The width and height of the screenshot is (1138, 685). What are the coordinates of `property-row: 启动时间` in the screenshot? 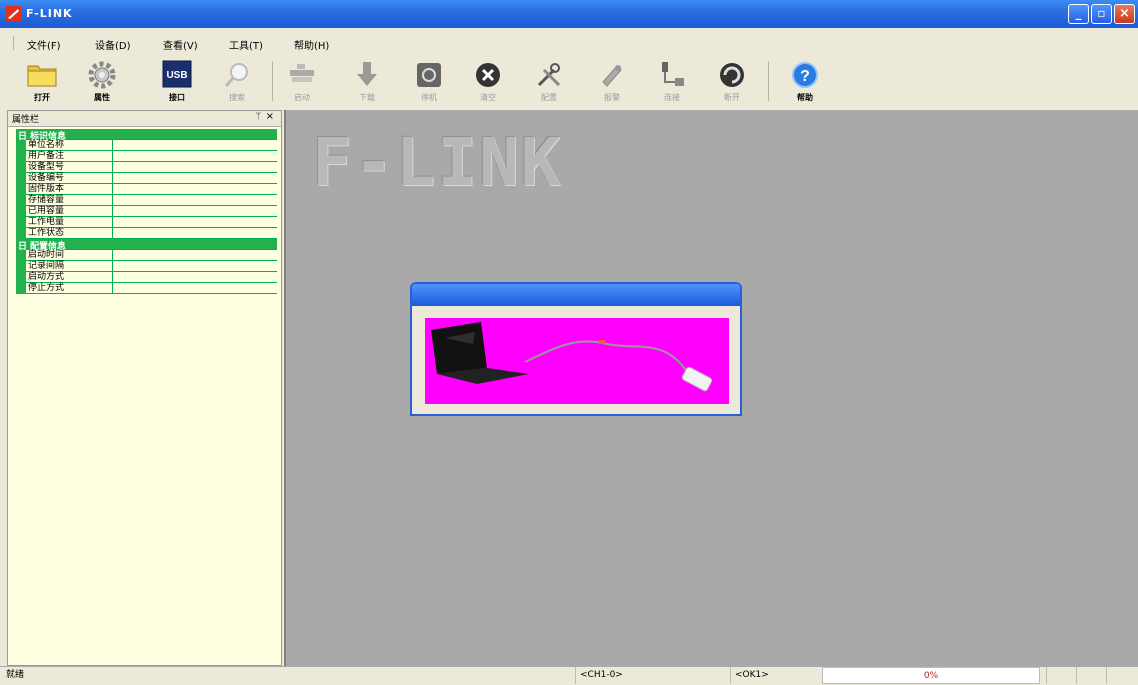 It's located at (146, 255).